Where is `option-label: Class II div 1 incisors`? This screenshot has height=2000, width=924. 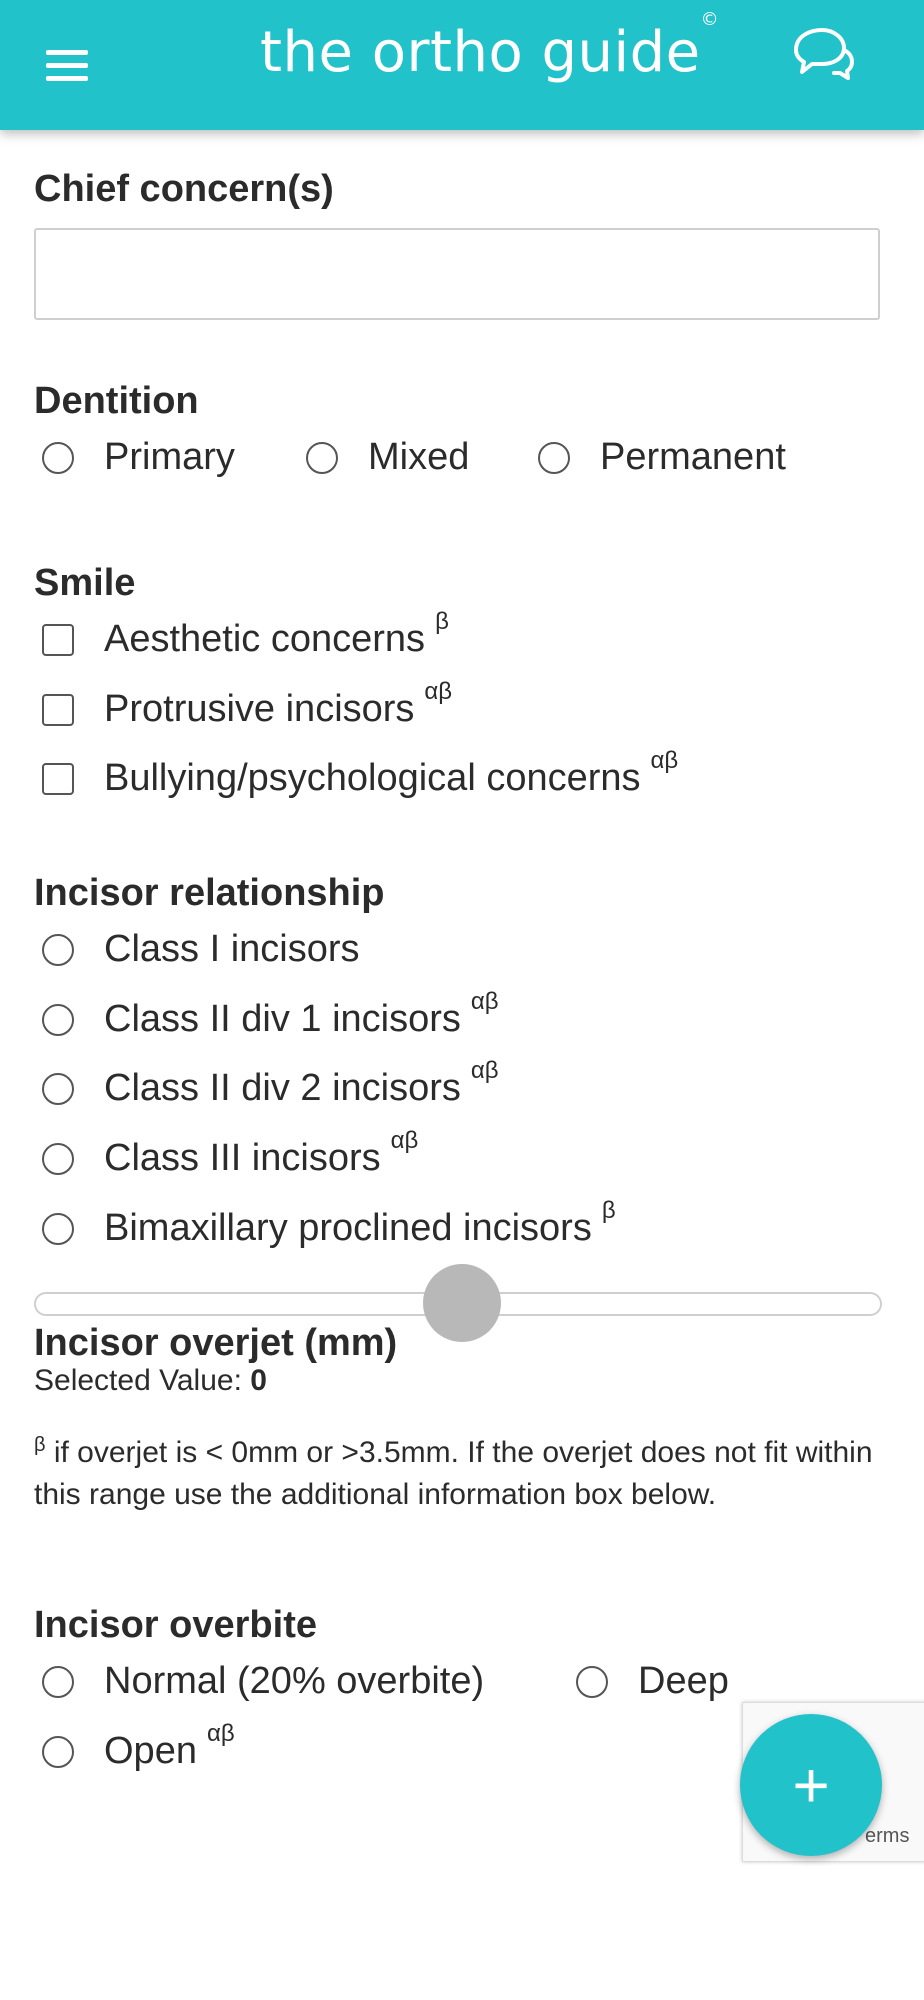
option-label: Class II div 1 incisors is located at coordinates (282, 1019).